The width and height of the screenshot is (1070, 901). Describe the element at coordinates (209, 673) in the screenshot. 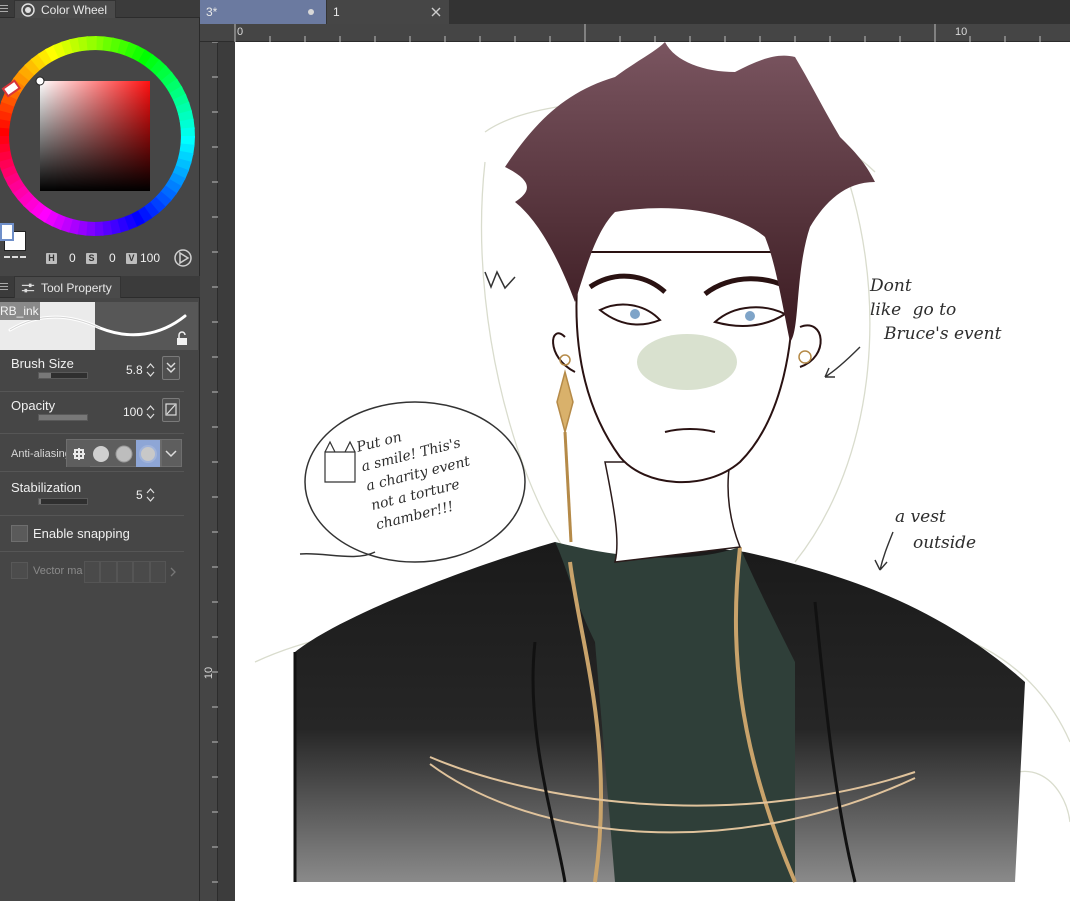

I see `ruler-left-mark-10: 10` at that location.